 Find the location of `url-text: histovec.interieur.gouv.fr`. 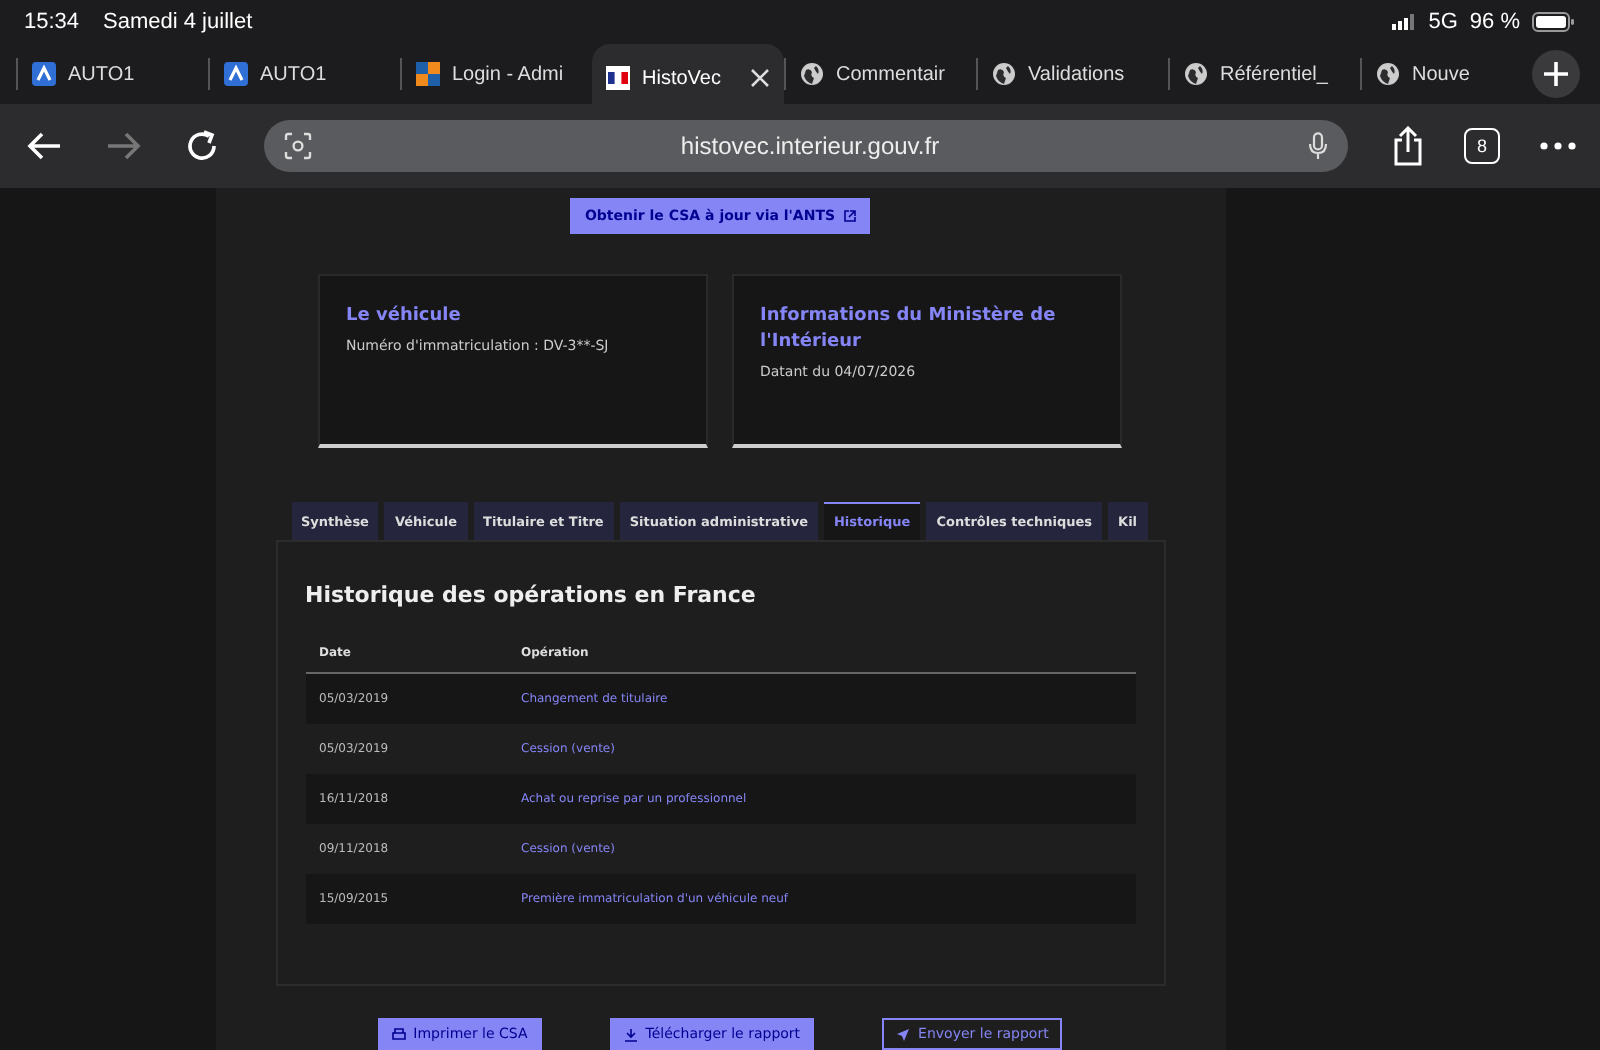

url-text: histovec.interieur.gouv.fr is located at coordinates (810, 146).